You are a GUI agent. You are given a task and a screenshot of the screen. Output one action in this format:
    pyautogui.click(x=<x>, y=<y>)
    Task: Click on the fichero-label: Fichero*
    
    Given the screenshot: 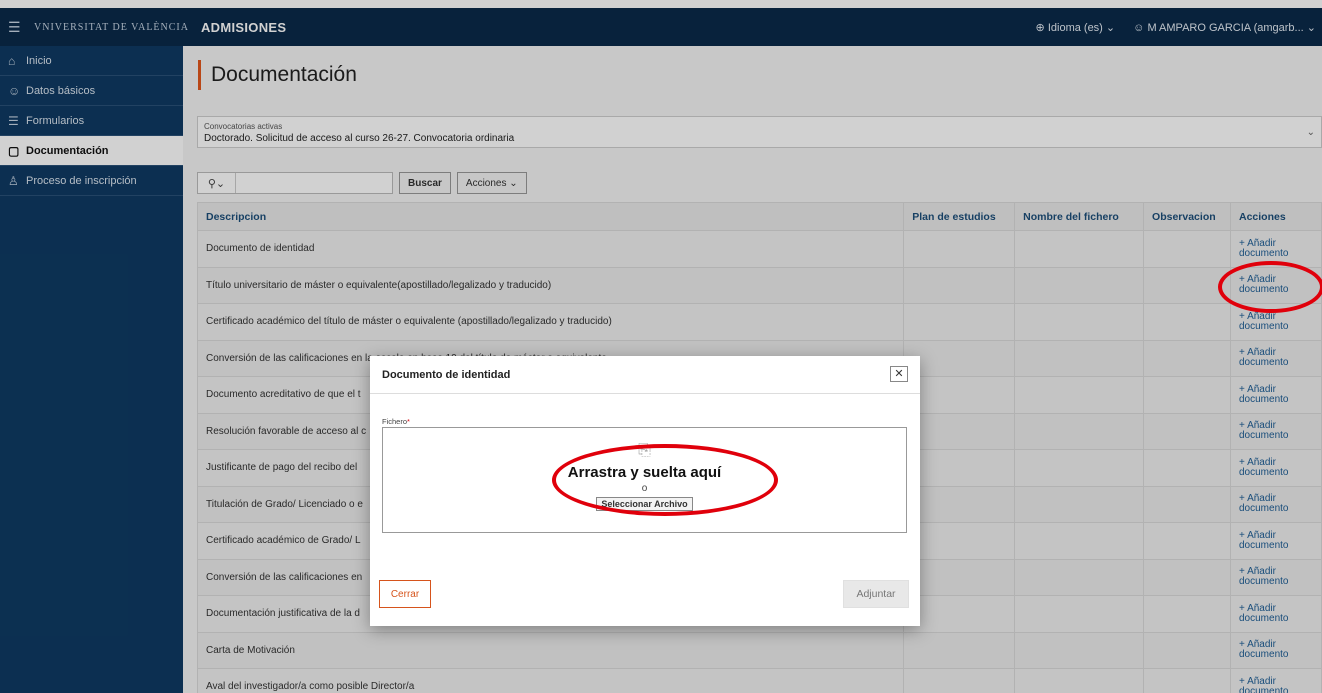 What is the action you would take?
    pyautogui.click(x=396, y=421)
    